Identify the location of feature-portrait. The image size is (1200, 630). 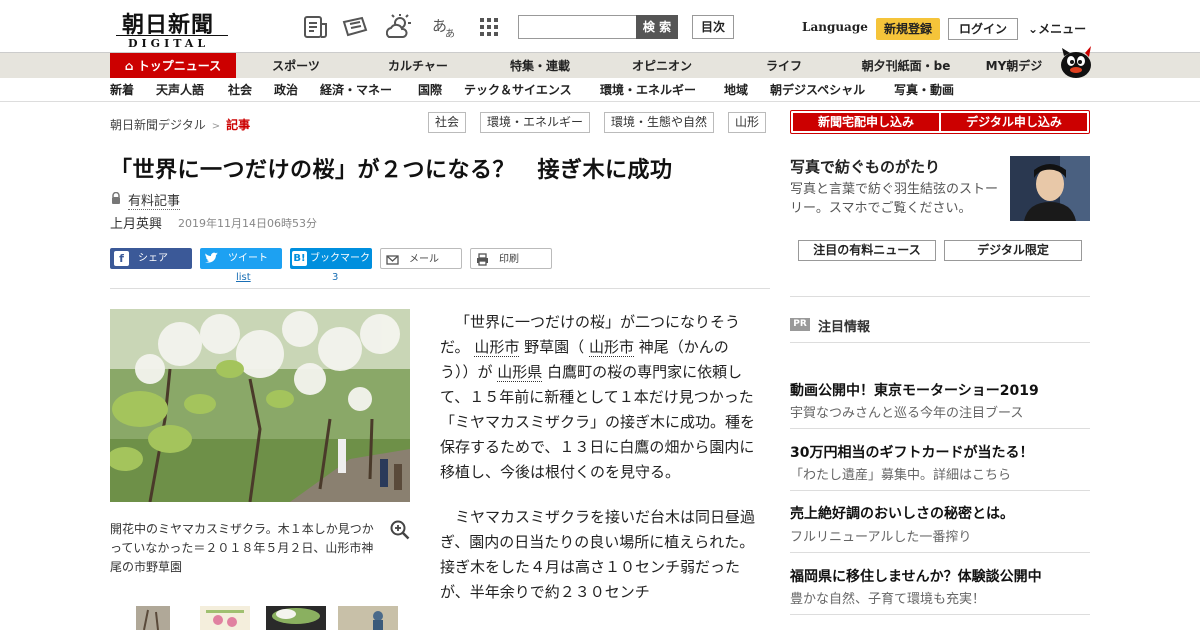
(1050, 188).